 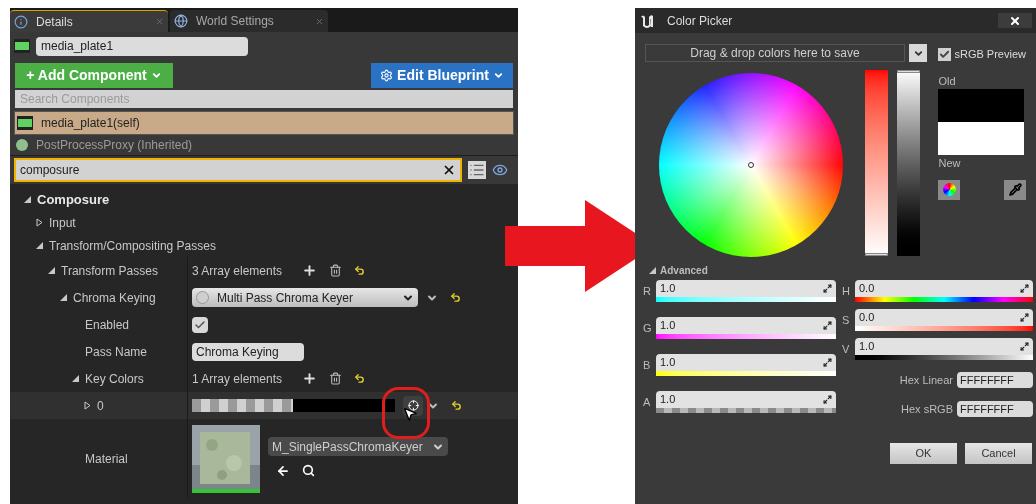 What do you see at coordinates (990, 54) in the screenshot?
I see `srgb-label: sRGB Preview` at bounding box center [990, 54].